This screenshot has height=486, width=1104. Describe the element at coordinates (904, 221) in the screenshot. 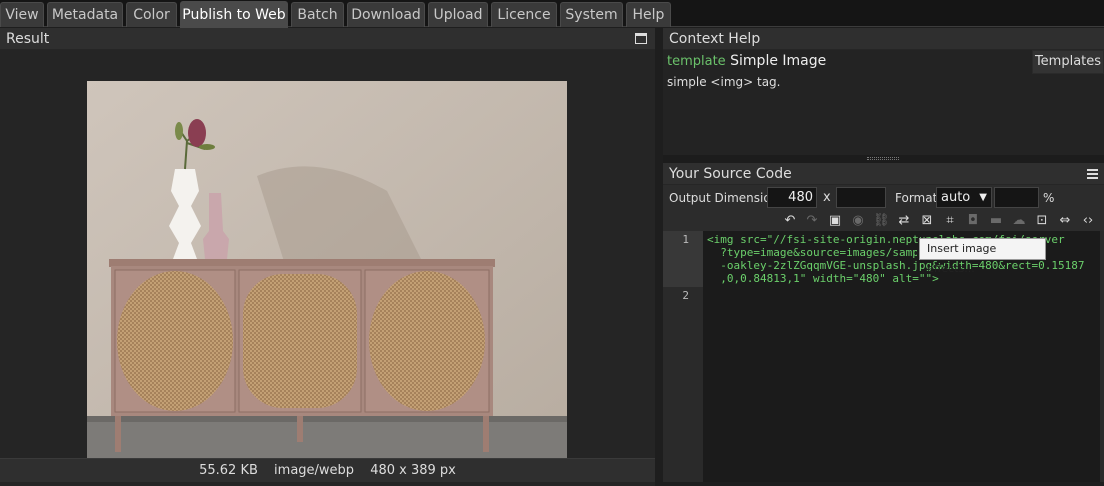

I see `image-effects-icon: ⇄` at that location.